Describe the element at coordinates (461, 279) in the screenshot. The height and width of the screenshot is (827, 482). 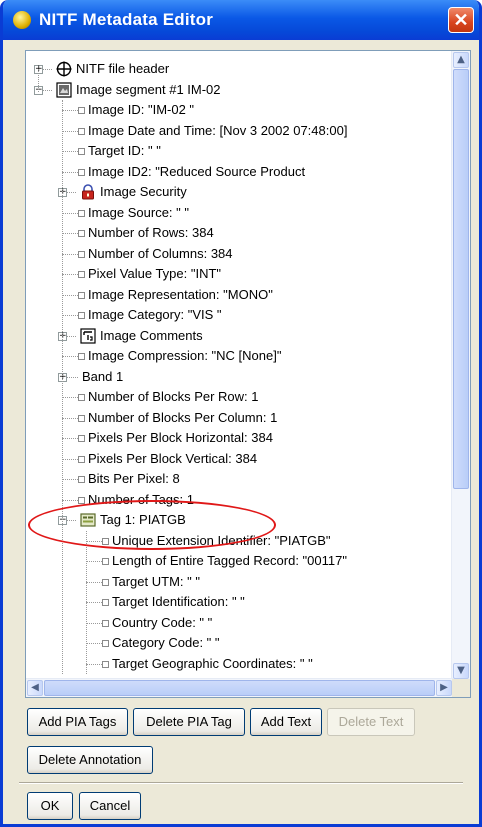
I see `vertical-scroll-thumb` at that location.